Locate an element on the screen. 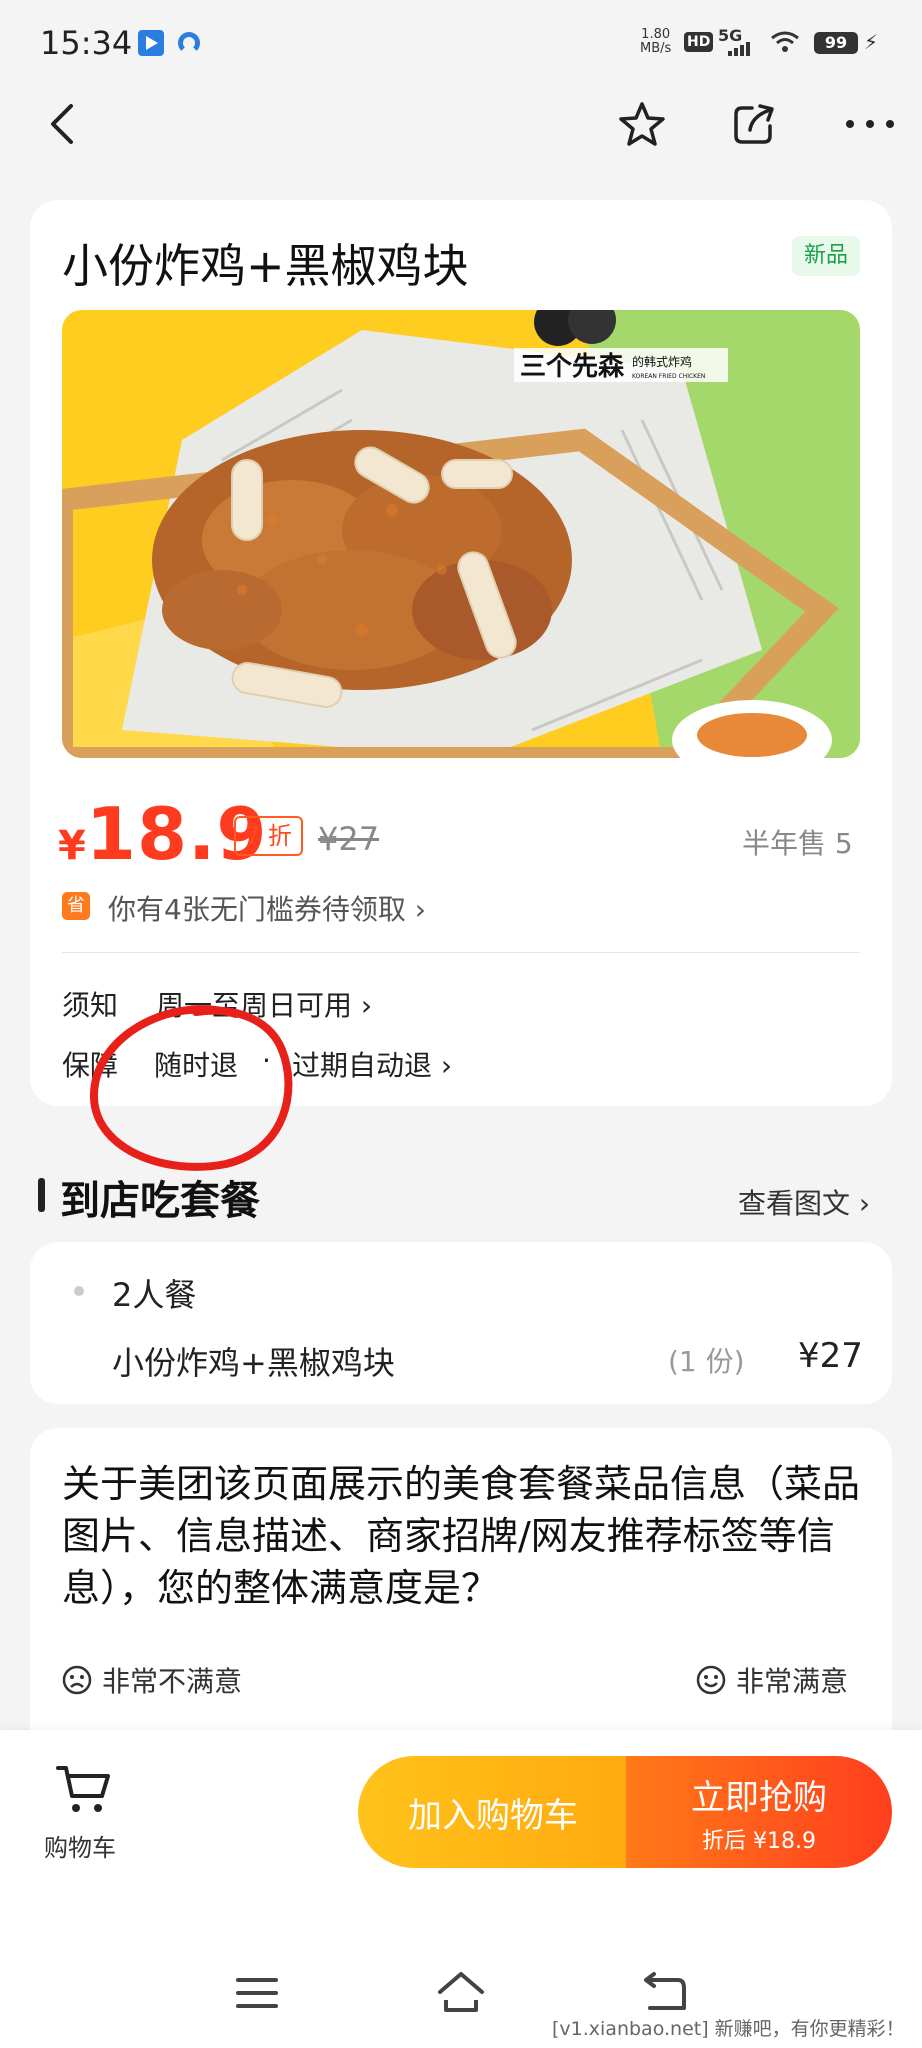 The height and width of the screenshot is (2048, 922). meal-item-price: ¥27 is located at coordinates (830, 1356).